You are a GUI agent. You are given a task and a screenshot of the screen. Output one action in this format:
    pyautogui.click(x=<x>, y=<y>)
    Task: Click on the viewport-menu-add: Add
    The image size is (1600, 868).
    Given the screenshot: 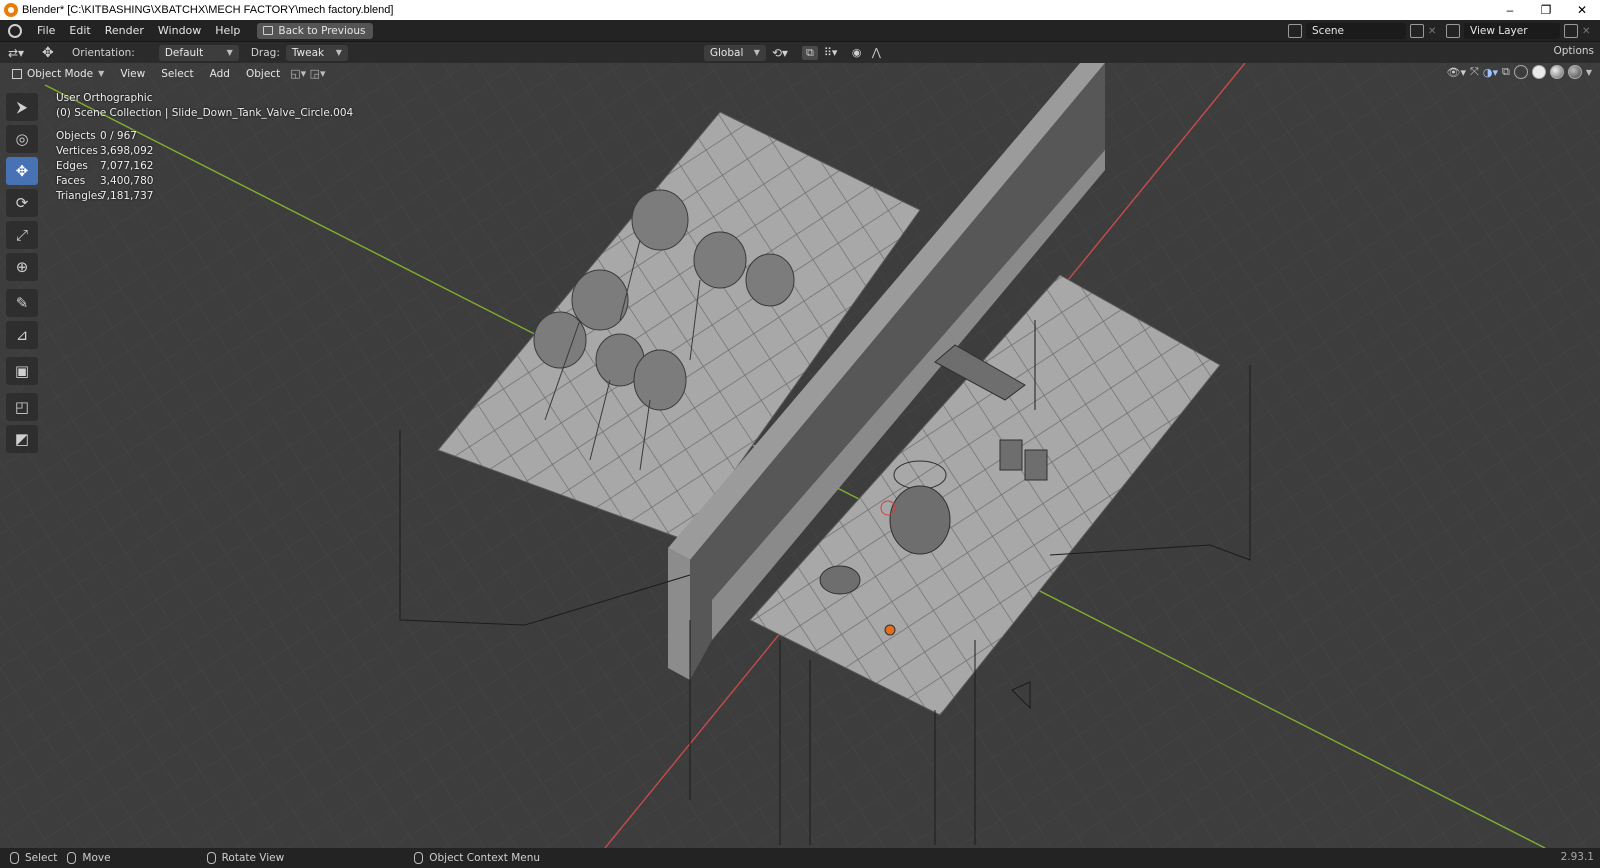 What is the action you would take?
    pyautogui.click(x=220, y=74)
    